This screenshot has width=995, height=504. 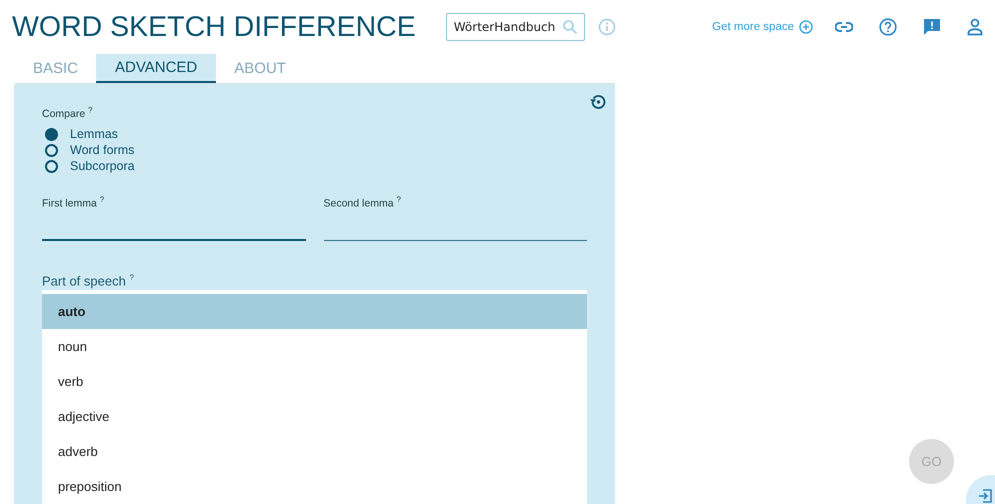 What do you see at coordinates (74, 202) in the screenshot?
I see `field-label: First lemma $^{?}$` at bounding box center [74, 202].